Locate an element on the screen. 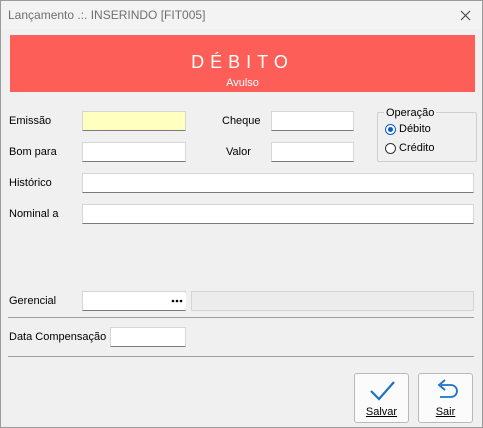 This screenshot has width=483, height=428. close-icon is located at coordinates (465, 15).